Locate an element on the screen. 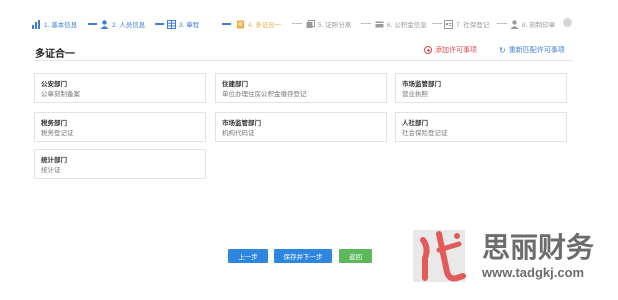 The height and width of the screenshot is (300, 618). step-housing-fund: 6. 公积金信息 is located at coordinates (401, 24).